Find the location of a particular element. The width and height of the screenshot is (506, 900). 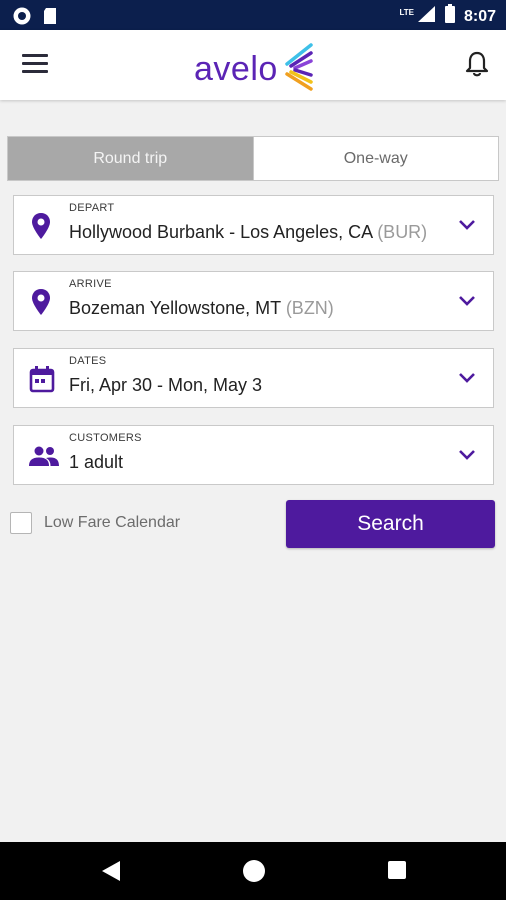

people-icon is located at coordinates (43, 455).